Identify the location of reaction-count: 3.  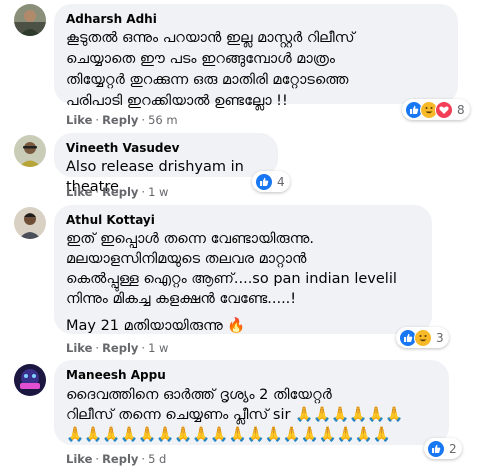
(440, 337).